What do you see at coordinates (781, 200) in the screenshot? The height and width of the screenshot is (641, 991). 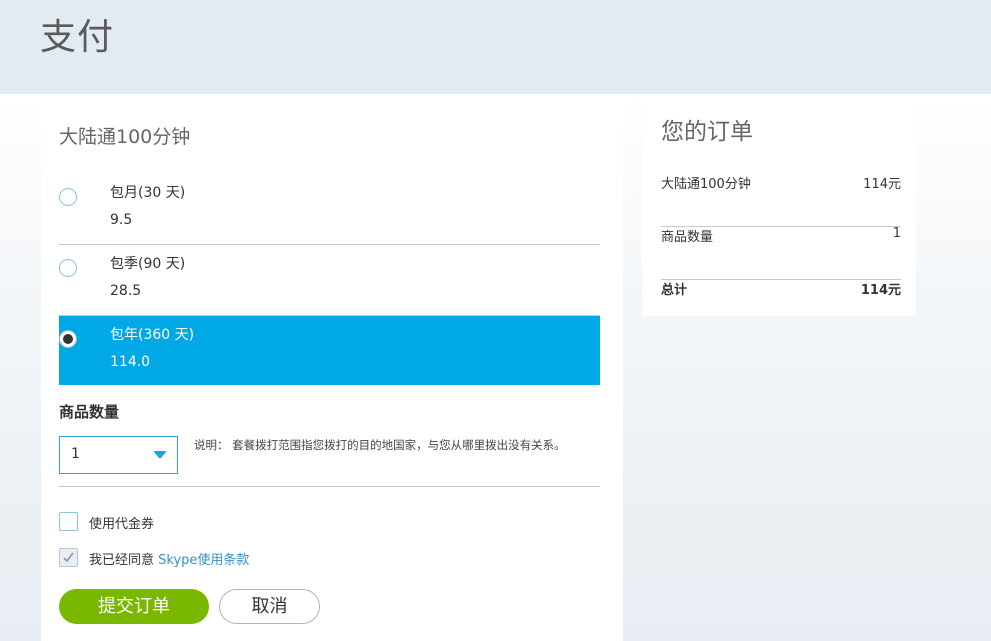 I see `order-row-item: 大陆通100分钟 114元` at bounding box center [781, 200].